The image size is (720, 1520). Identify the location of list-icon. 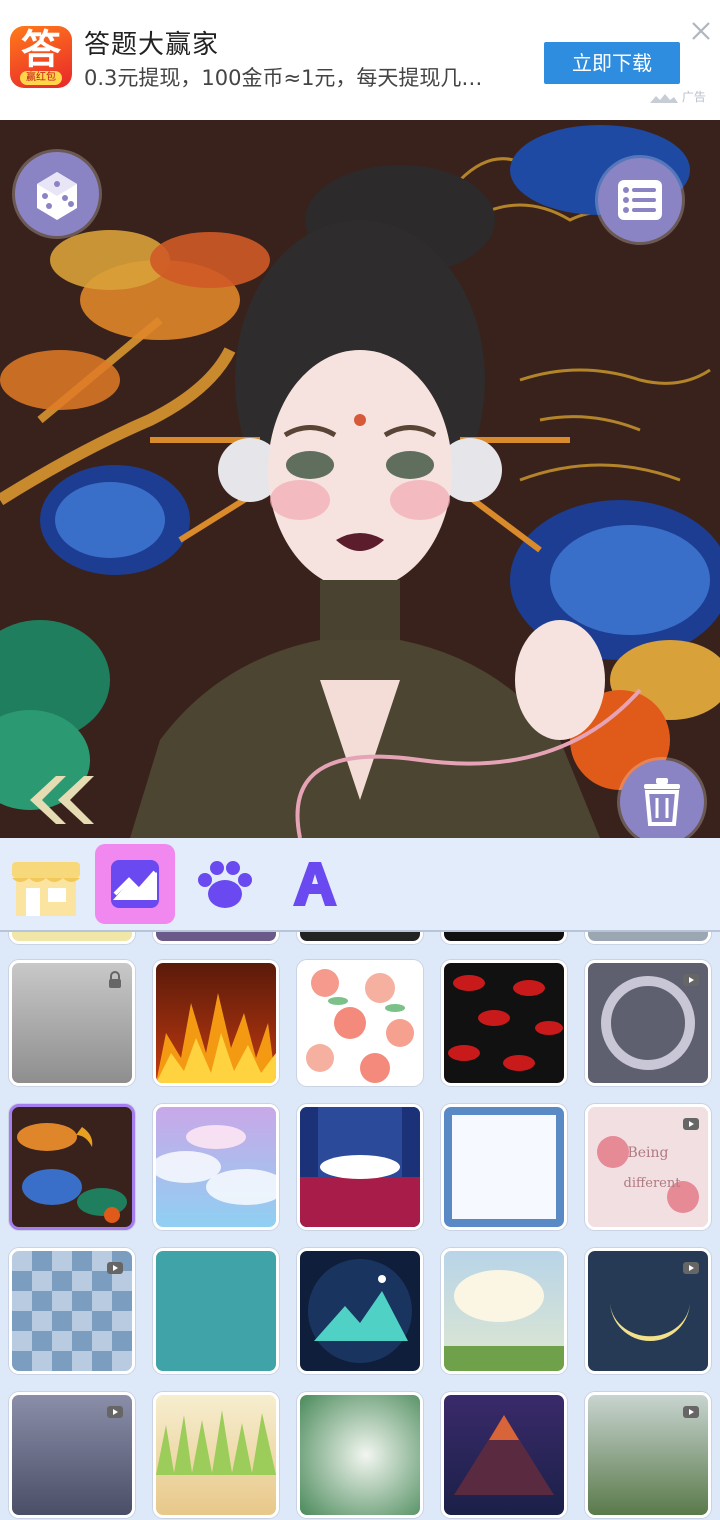
(640, 200).